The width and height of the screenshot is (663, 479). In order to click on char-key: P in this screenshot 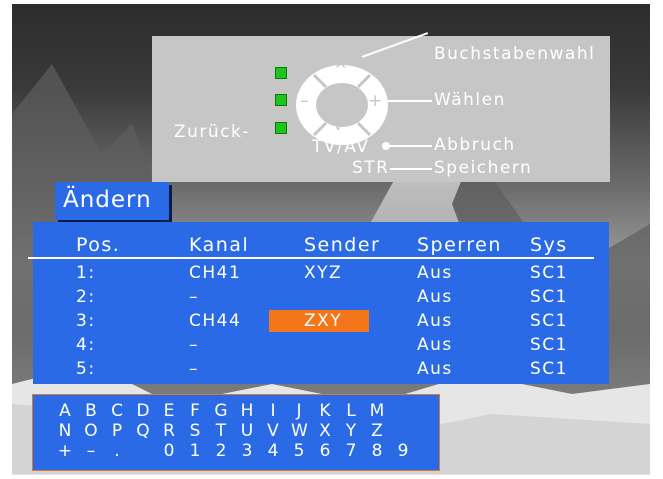, I will do `click(117, 431)`.